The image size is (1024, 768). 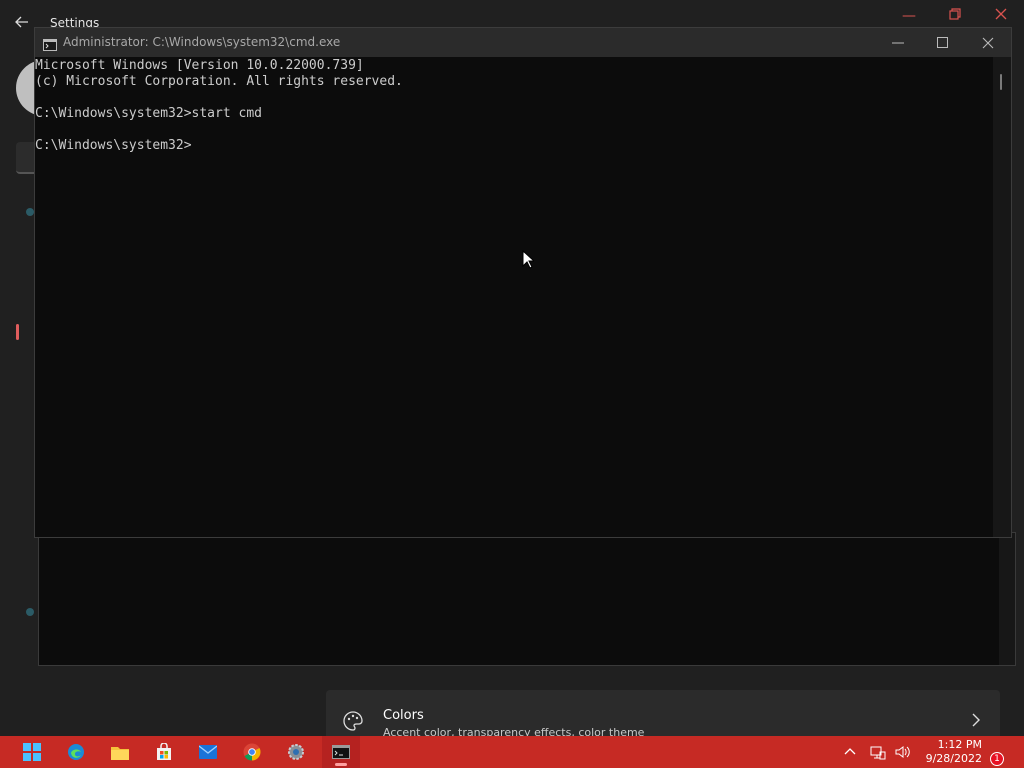 I want to click on clock-date: 9/28/2022, so click(x=953, y=758).